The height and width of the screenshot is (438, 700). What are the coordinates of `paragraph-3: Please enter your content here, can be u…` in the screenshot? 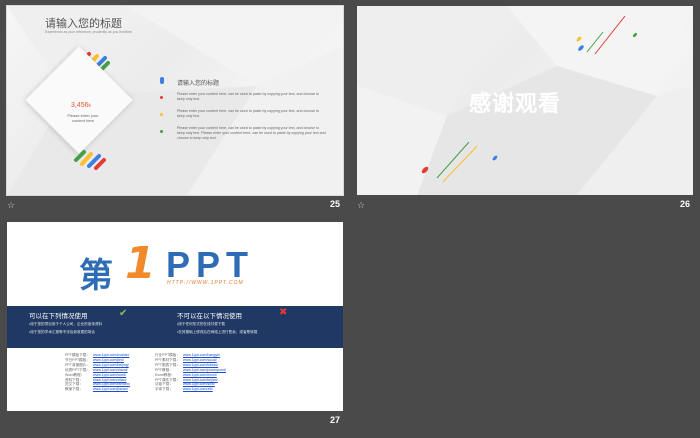 It's located at (251, 133).